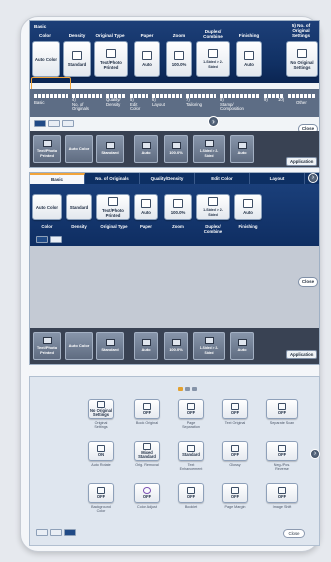 The image size is (331, 562). What do you see at coordinates (101, 490) in the screenshot?
I see `background-color-icon` at bounding box center [101, 490].